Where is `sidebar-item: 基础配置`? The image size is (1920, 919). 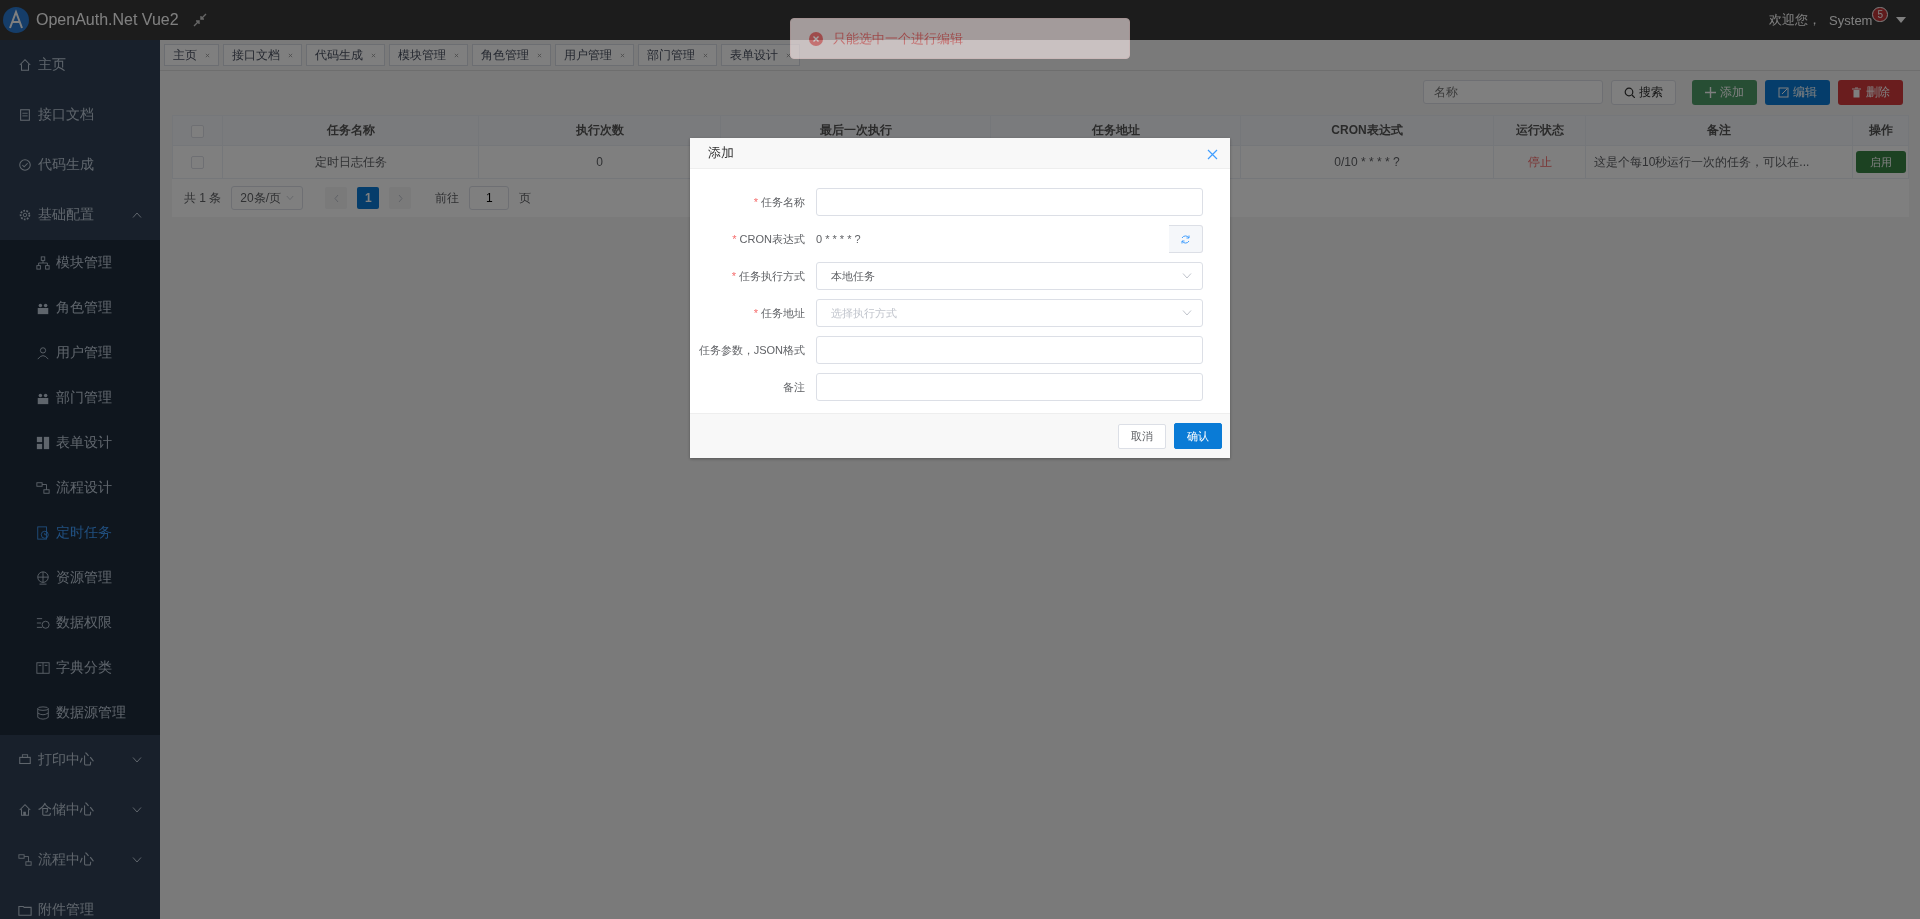 sidebar-item: 基础配置 is located at coordinates (80, 215).